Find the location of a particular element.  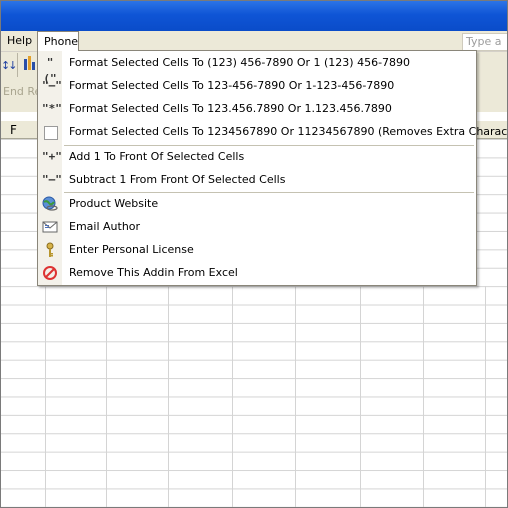

paren-format-icon: "(" is located at coordinates (50, 70).